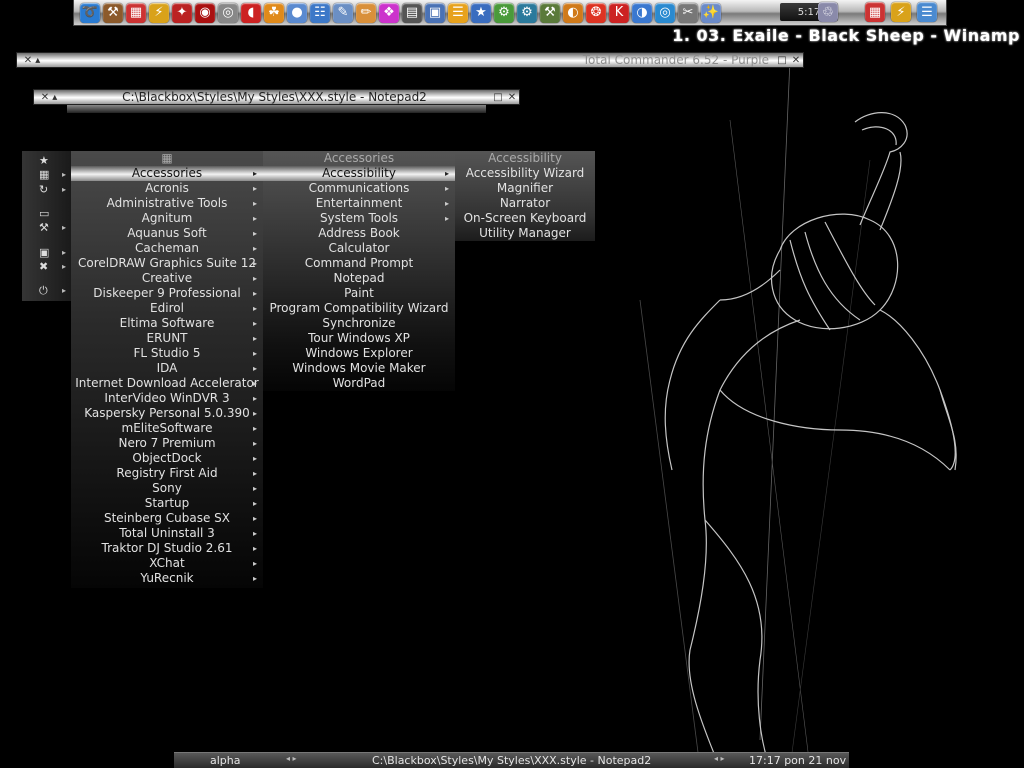 The image size is (1024, 768). What do you see at coordinates (359, 173) in the screenshot?
I see `menu-item: Accessibility ▸` at bounding box center [359, 173].